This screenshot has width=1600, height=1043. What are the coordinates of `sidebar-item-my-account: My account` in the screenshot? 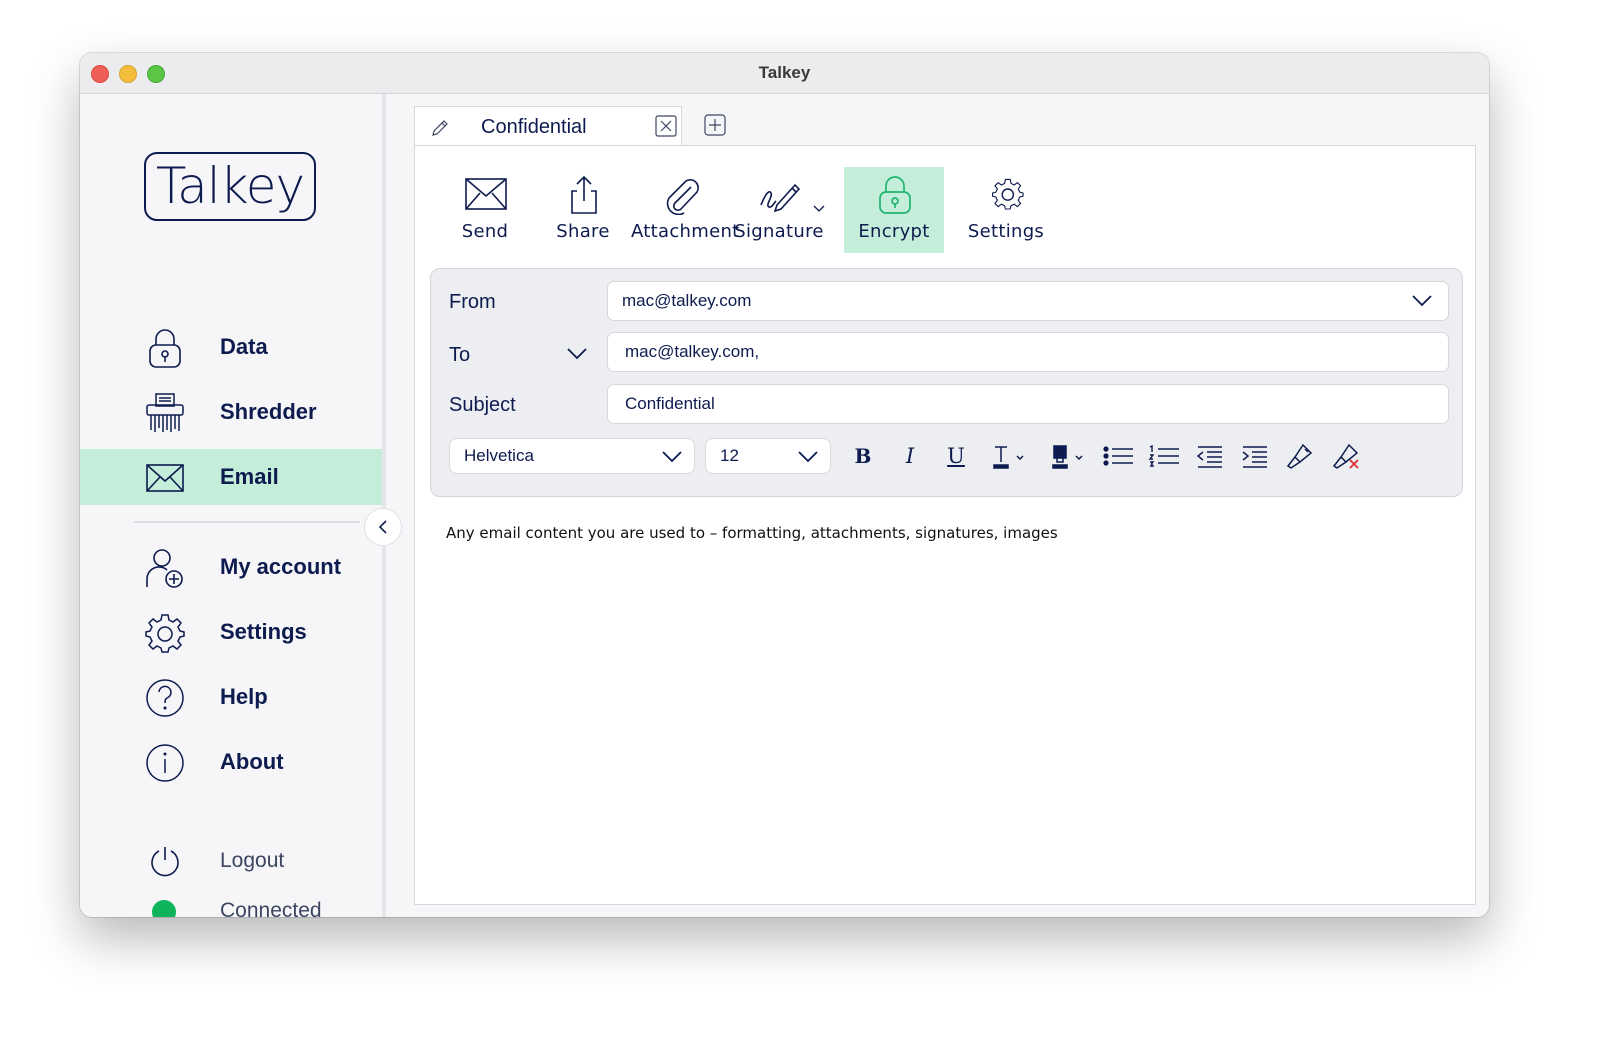 It's located at (231, 567).